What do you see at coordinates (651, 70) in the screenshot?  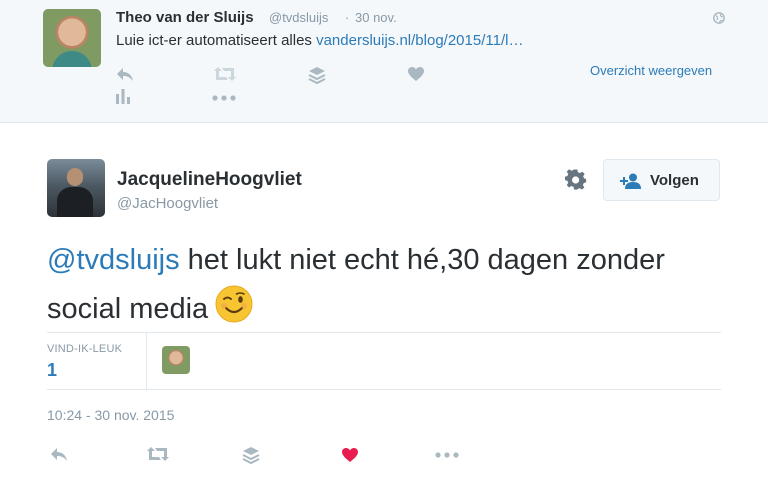 I see `view-summary-link: Overzicht weergeven` at bounding box center [651, 70].